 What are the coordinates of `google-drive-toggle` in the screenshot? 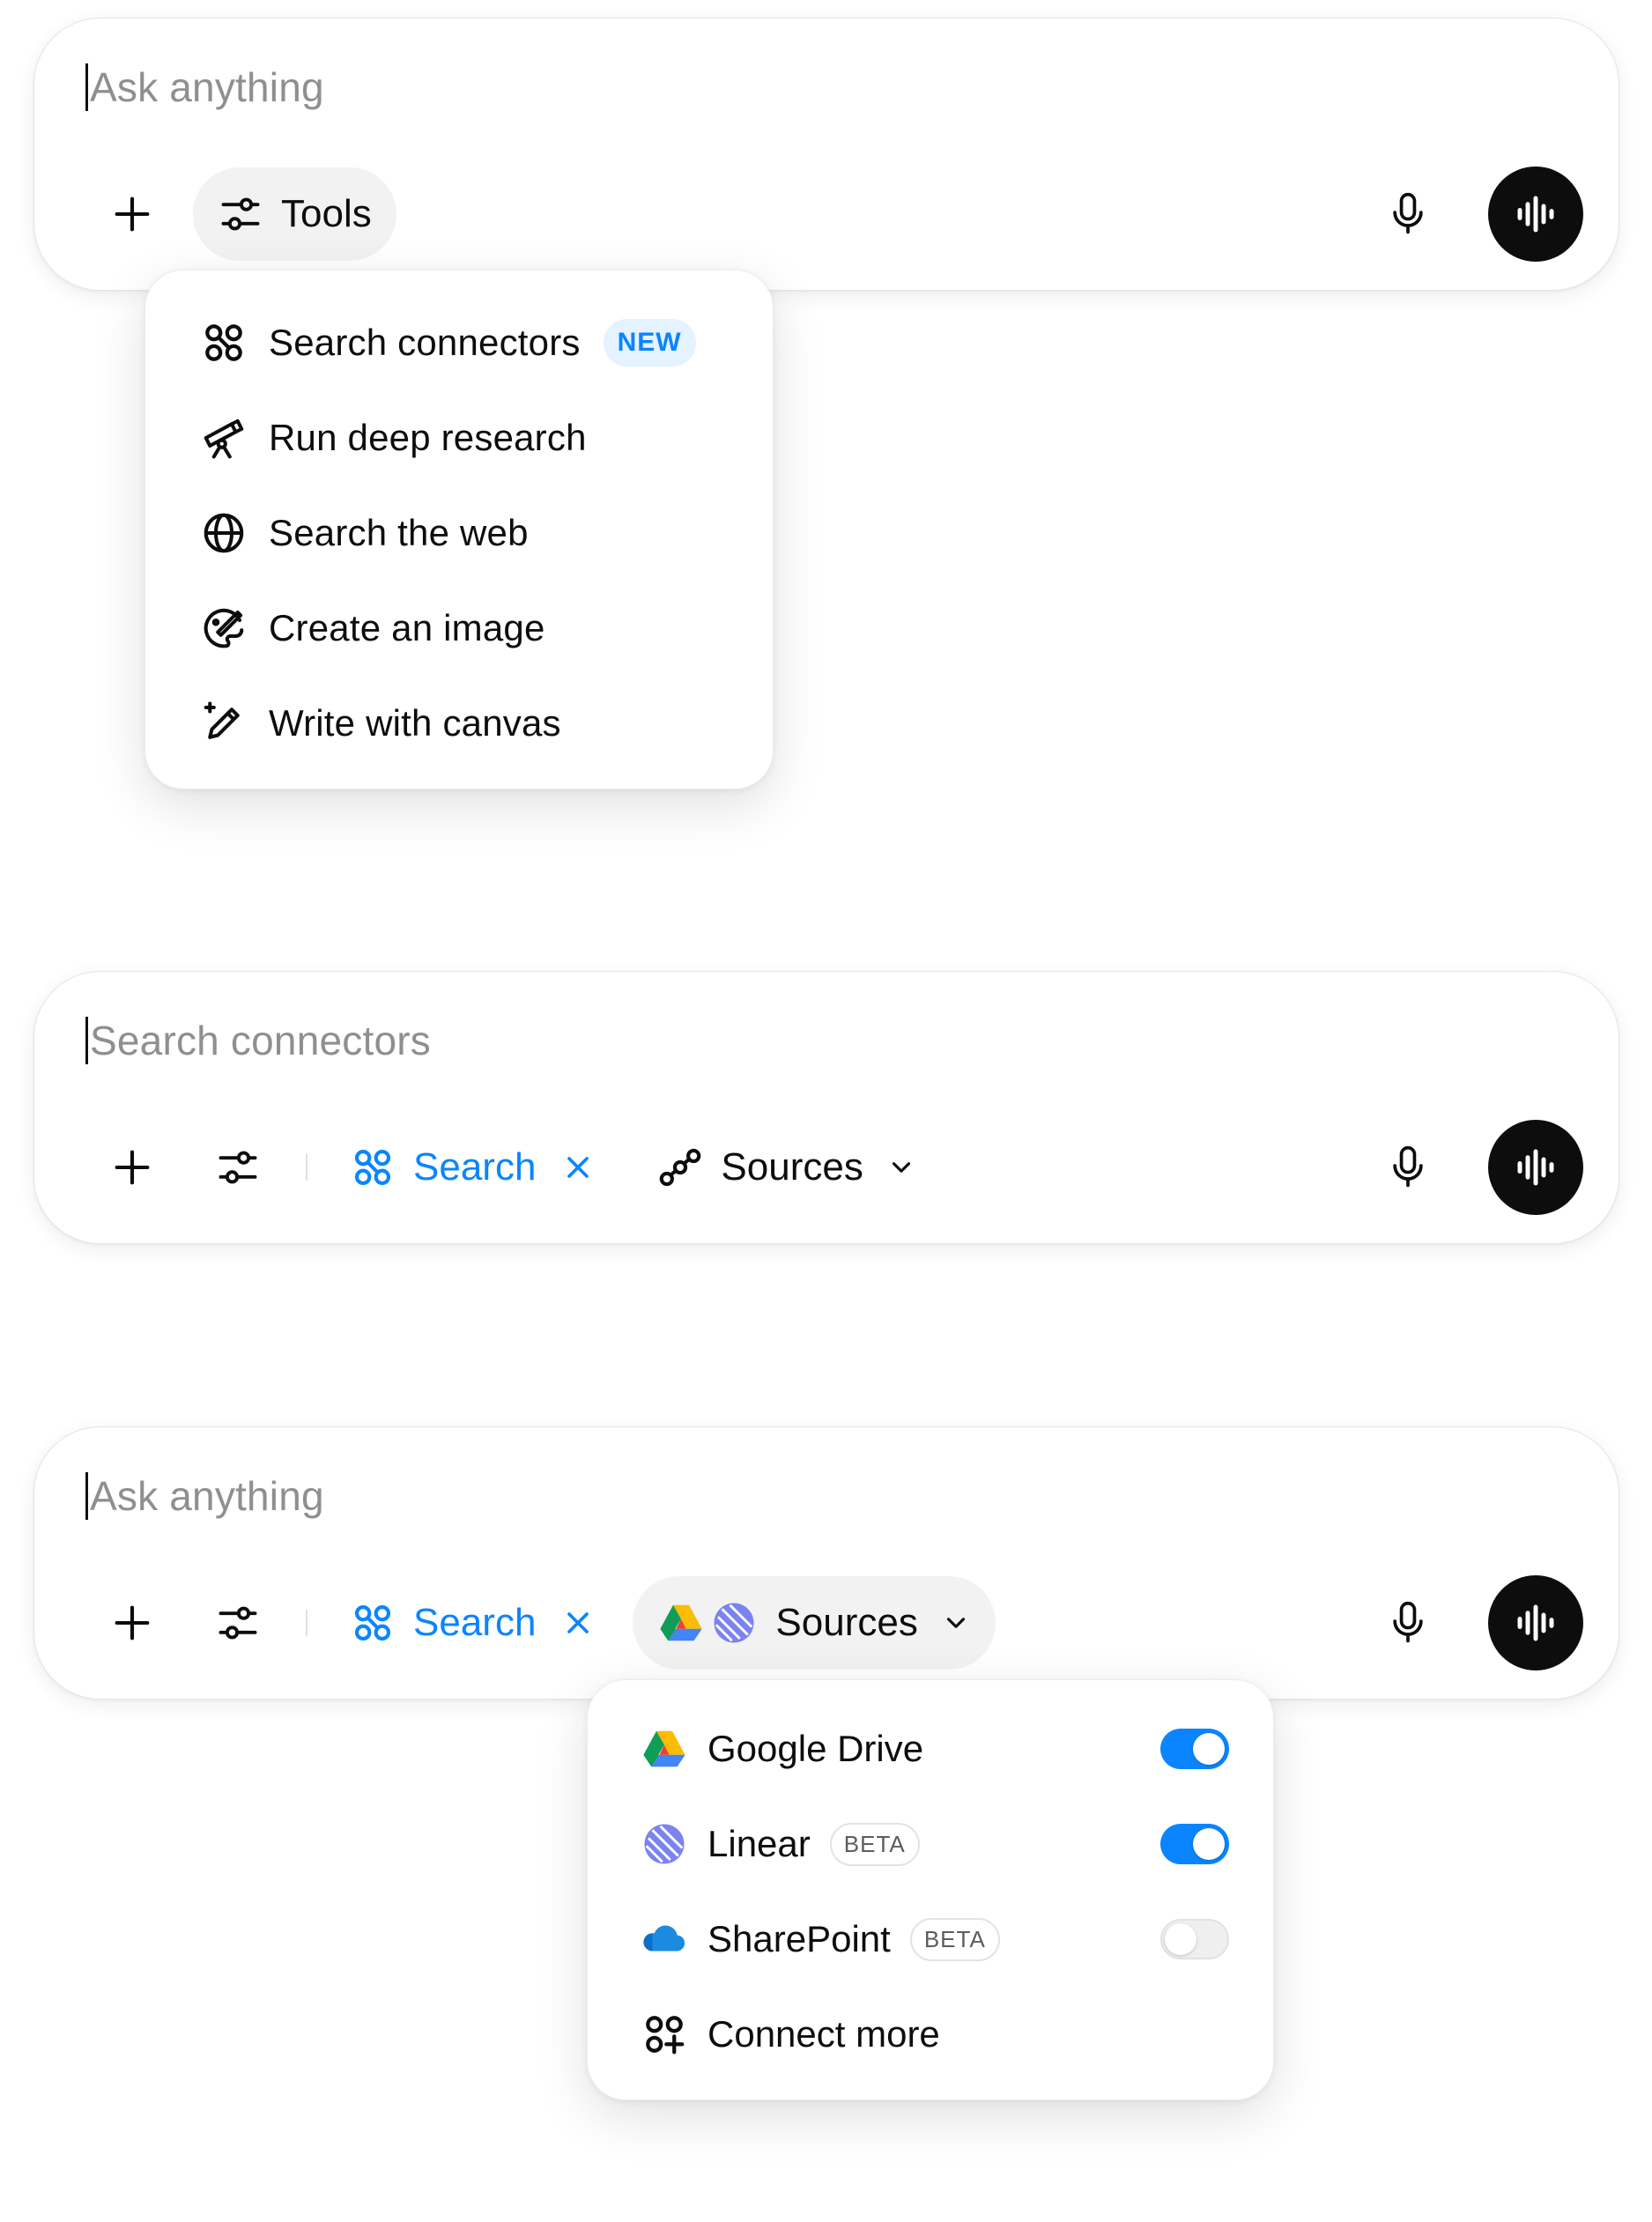 It's located at (1194, 1749).